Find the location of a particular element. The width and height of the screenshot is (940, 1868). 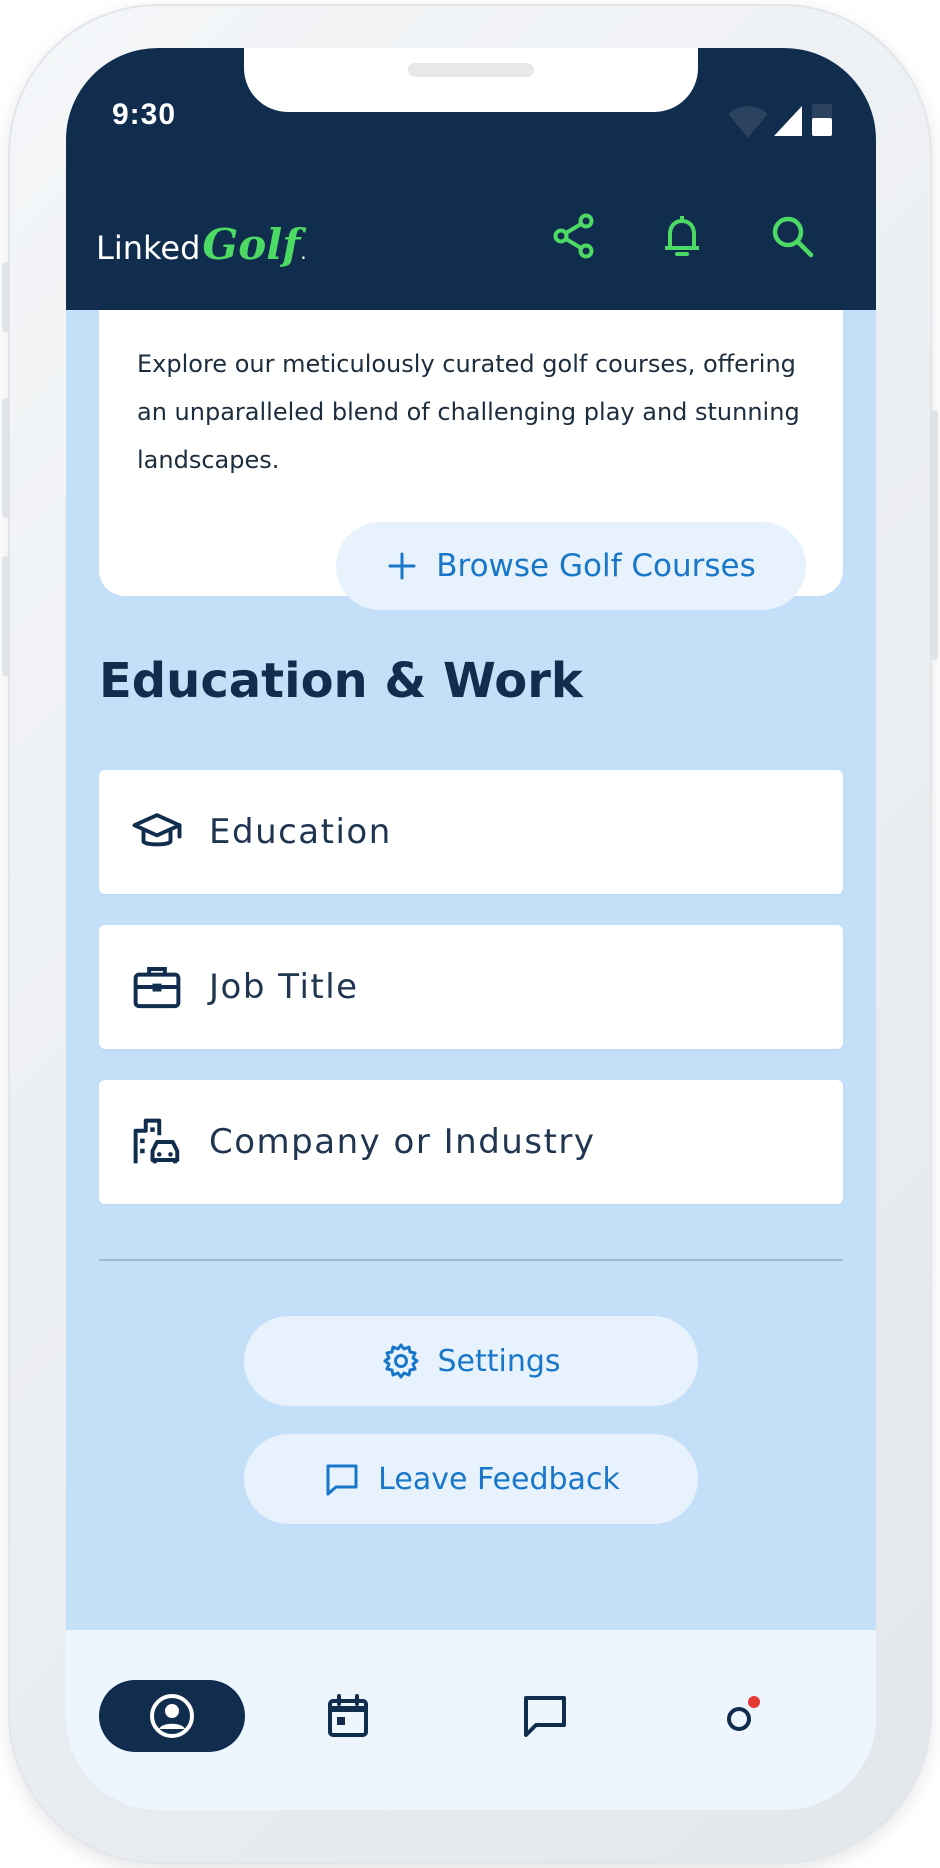

logo-golf: Golf is located at coordinates (251, 244).